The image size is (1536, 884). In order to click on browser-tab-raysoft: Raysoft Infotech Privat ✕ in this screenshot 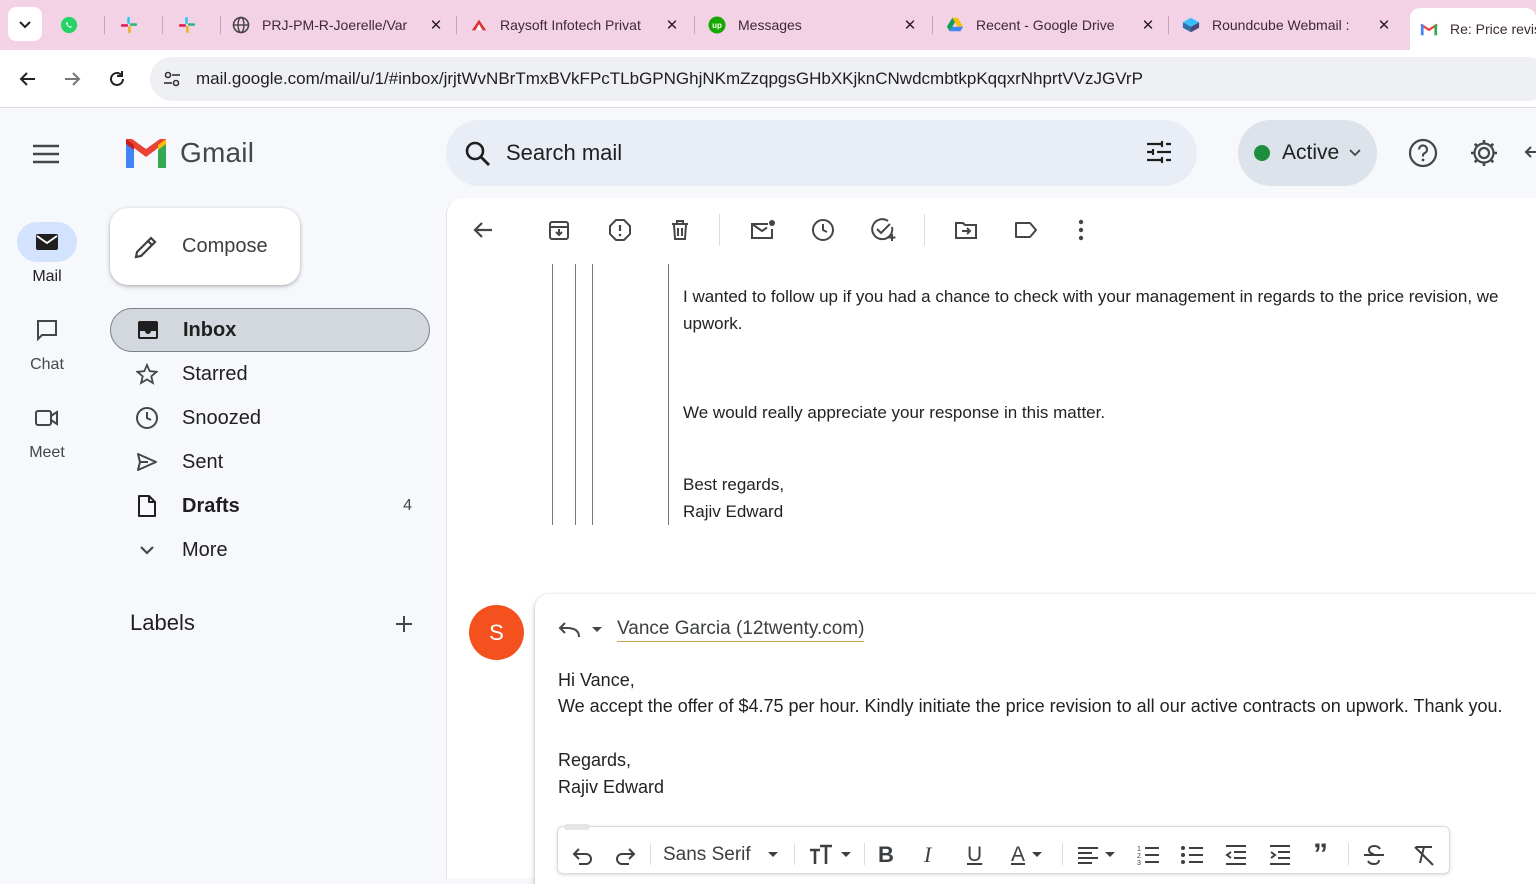, I will do `click(576, 25)`.